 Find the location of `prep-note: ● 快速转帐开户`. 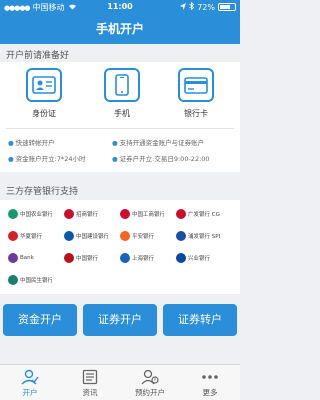

prep-note: ● 快速转帐开户 is located at coordinates (31, 143).